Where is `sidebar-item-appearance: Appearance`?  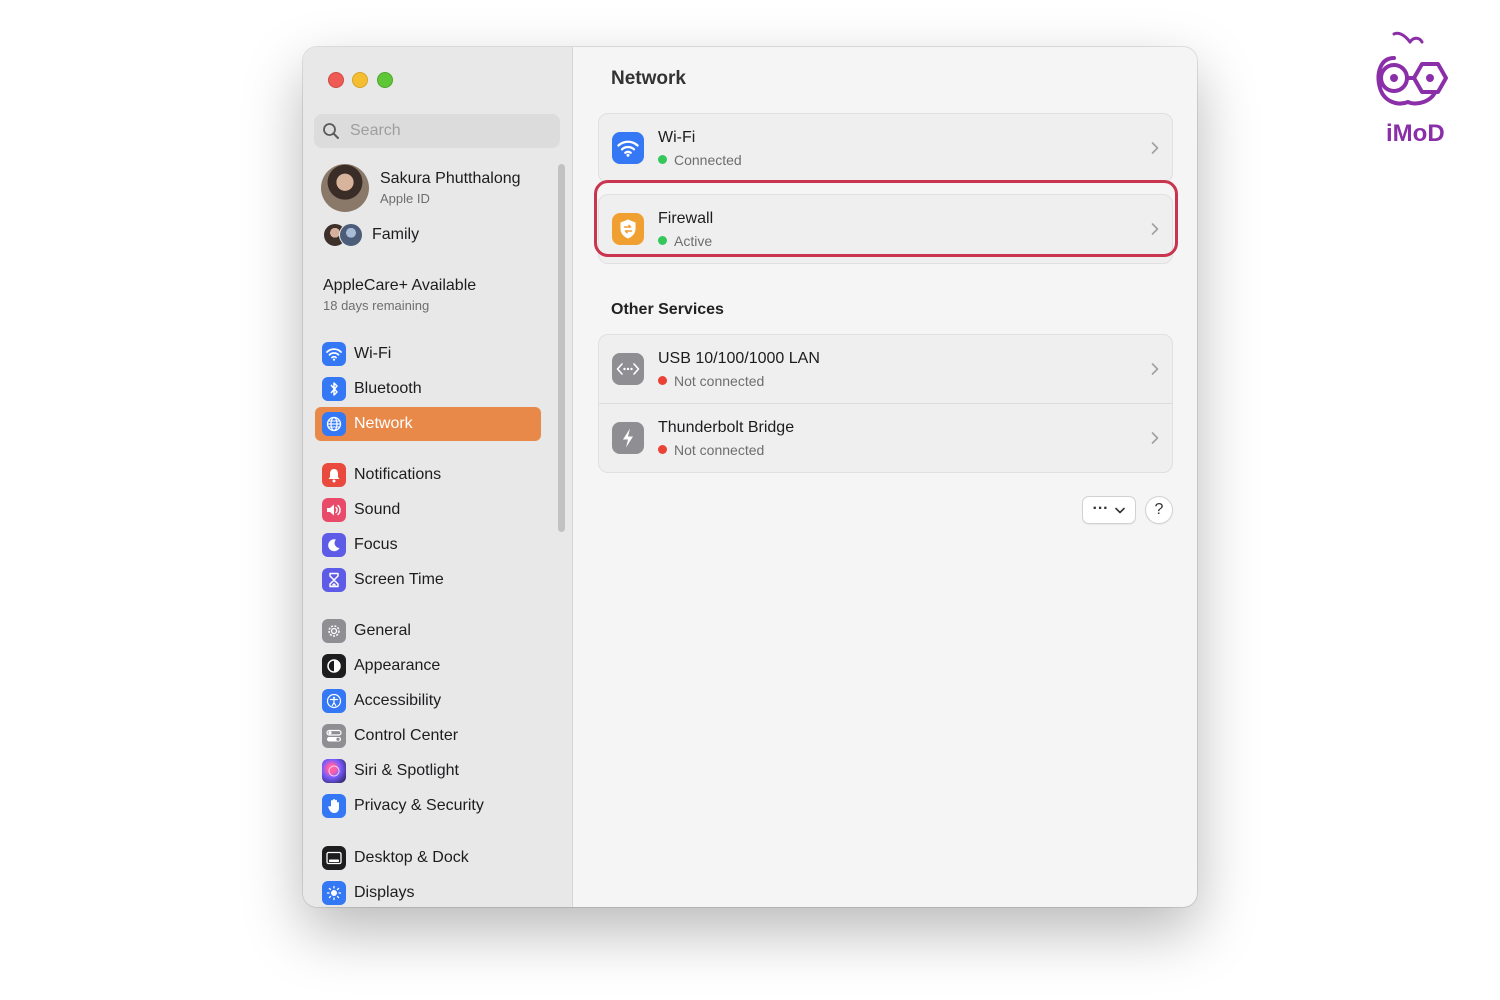
sidebar-item-appearance: Appearance is located at coordinates (428, 666).